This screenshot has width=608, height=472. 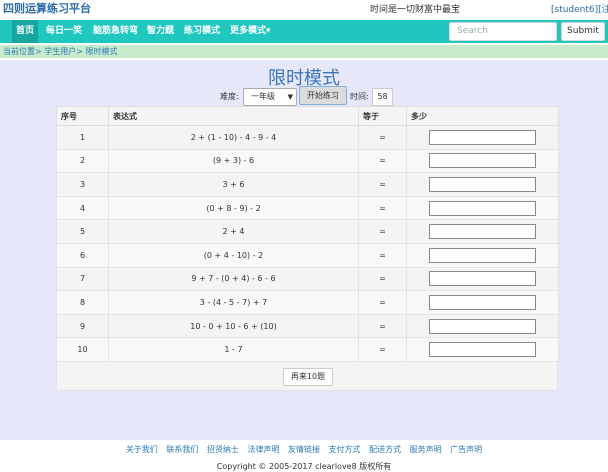 I want to click on row-index: 6, so click(x=82, y=255).